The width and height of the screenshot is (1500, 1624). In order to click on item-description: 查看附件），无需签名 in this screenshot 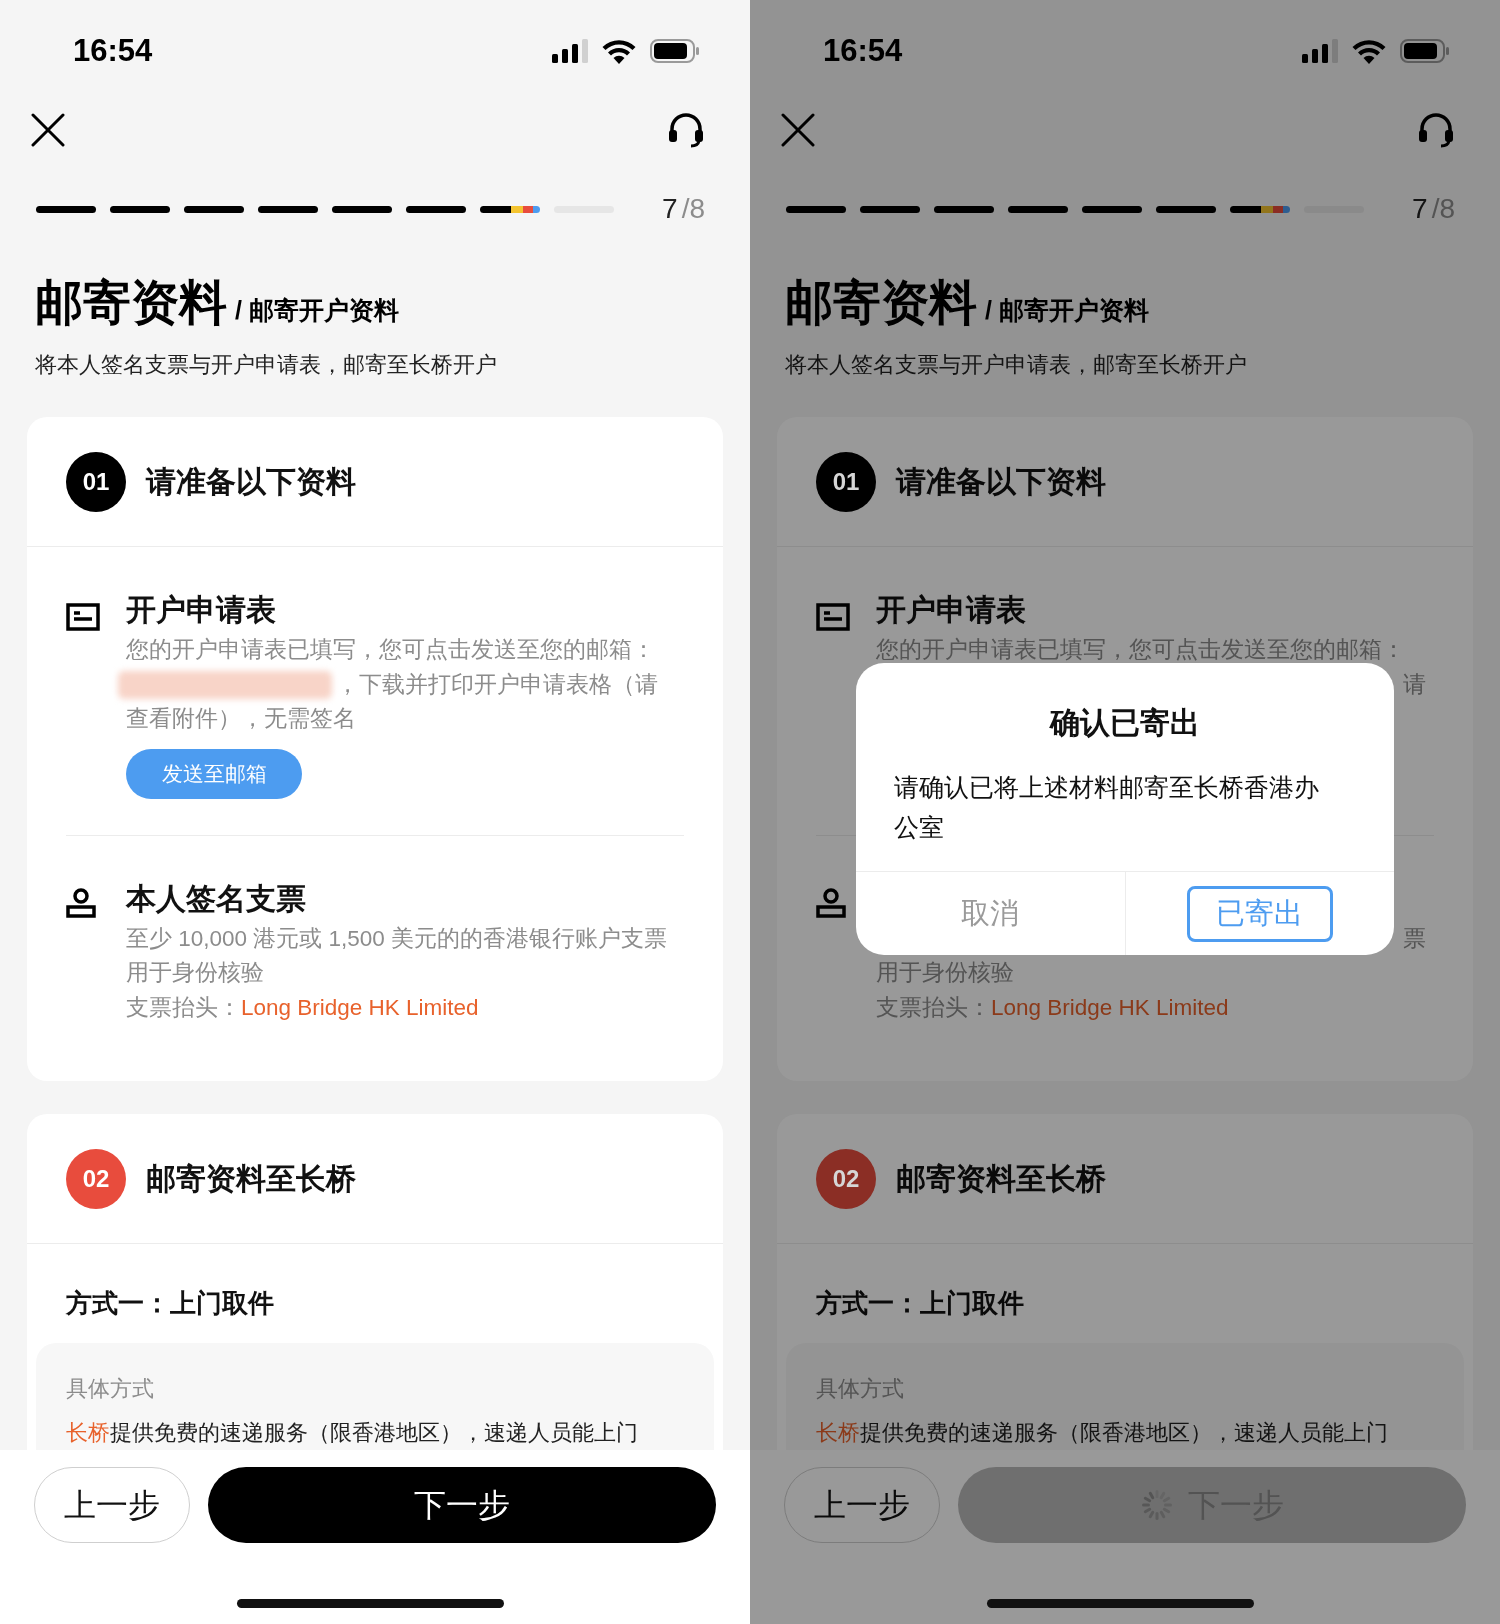, I will do `click(241, 719)`.